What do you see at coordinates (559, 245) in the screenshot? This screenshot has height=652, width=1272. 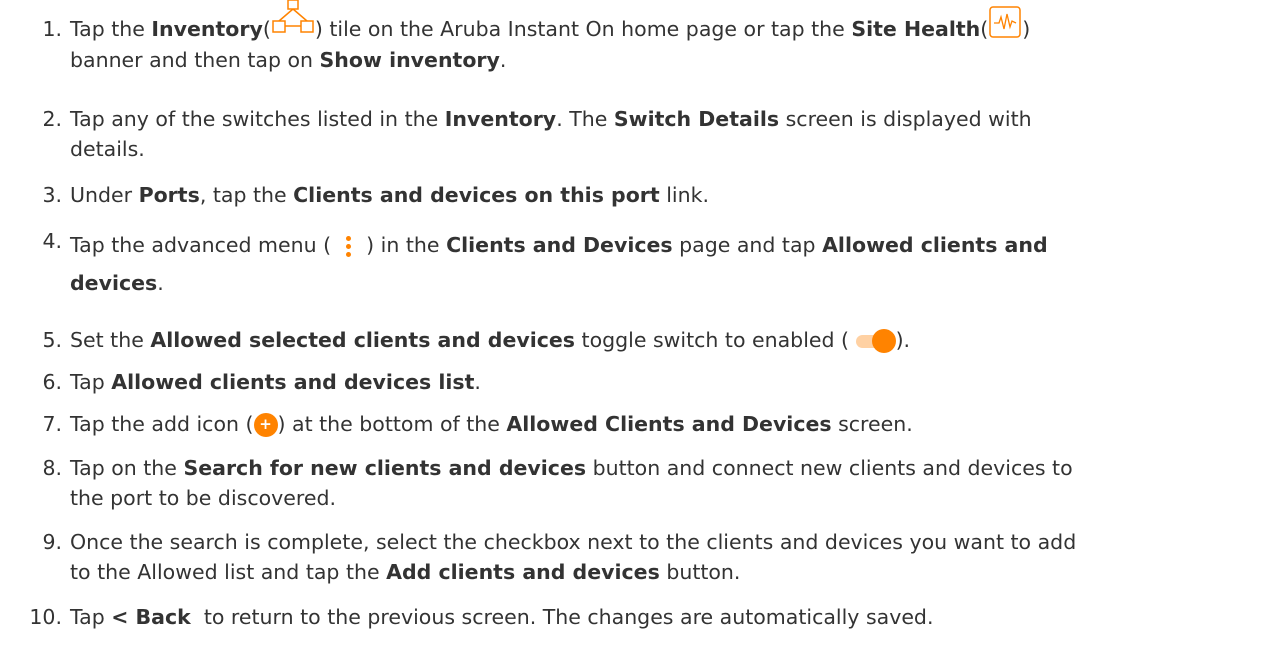 I see `clients-and-devices-label: Clients and Devices` at bounding box center [559, 245].